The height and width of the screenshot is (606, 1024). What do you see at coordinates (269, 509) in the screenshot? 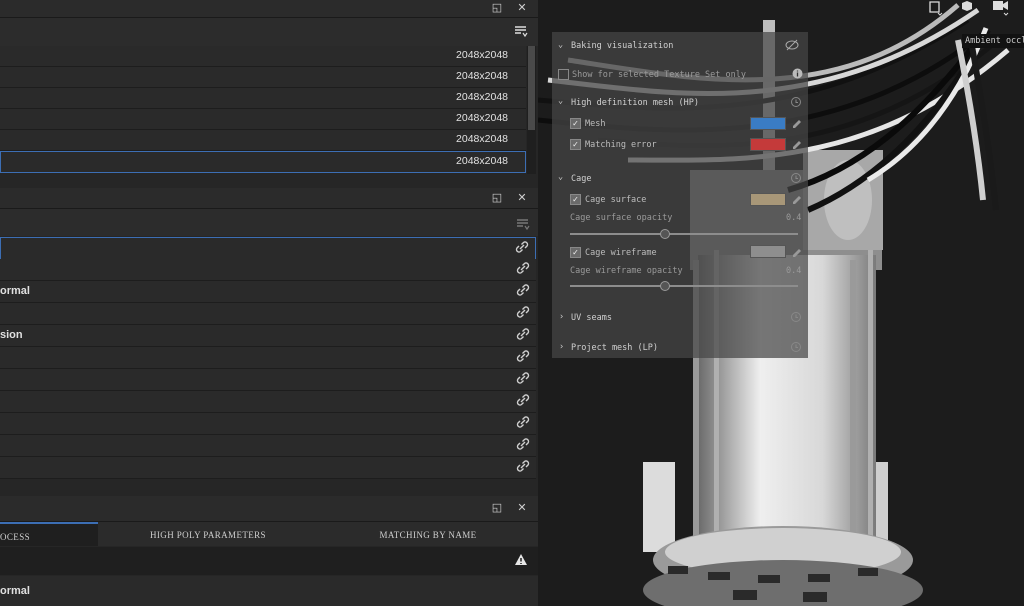
I see `baking-parameters-titlebar: ◱ ✕` at bounding box center [269, 509].